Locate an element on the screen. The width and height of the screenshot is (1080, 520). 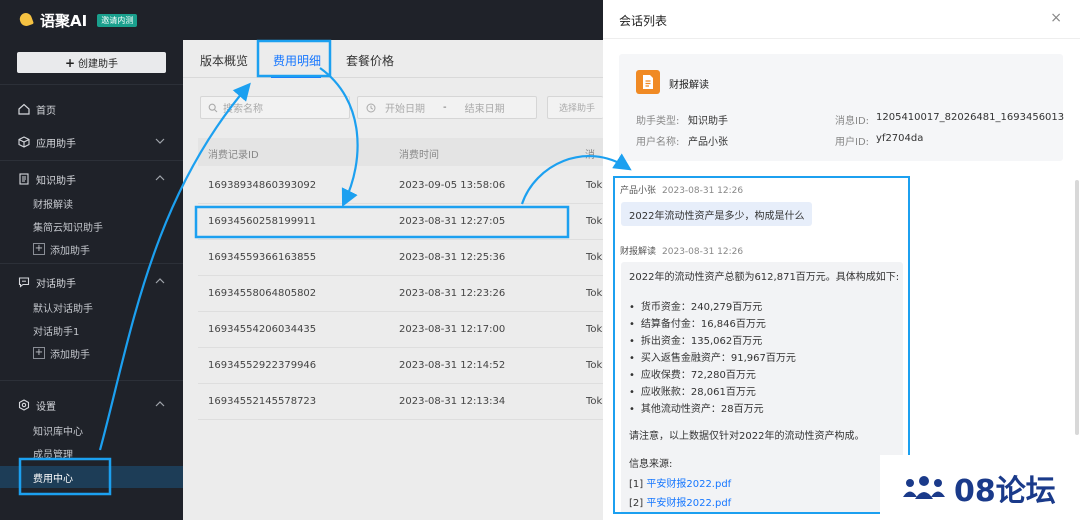
cube-icon is located at coordinates (24, 142).